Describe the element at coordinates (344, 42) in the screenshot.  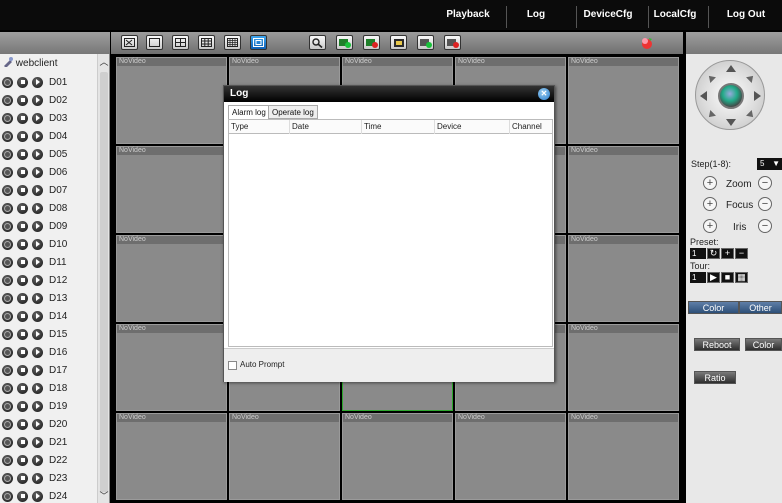
I see `open-all-video-button` at that location.